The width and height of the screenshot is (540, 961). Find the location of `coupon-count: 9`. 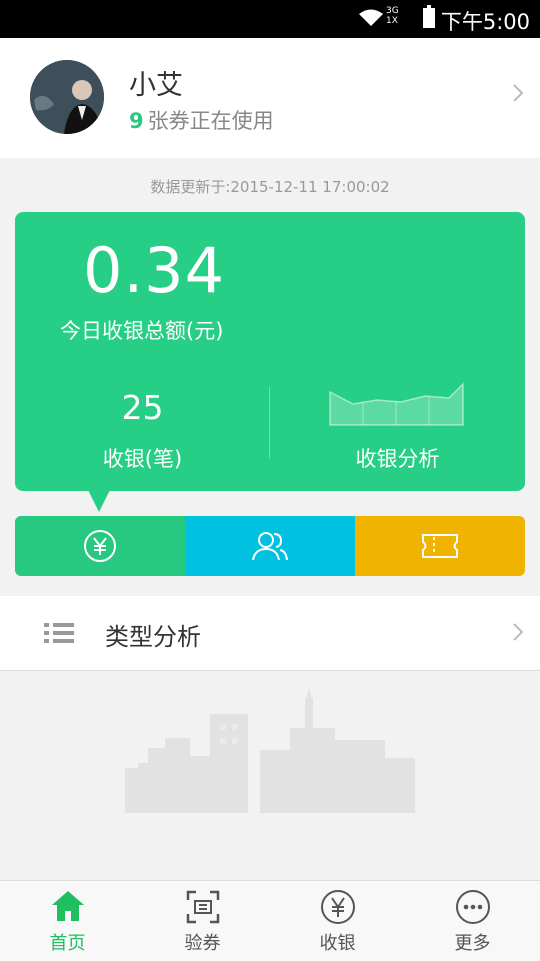

coupon-count: 9 is located at coordinates (136, 121).